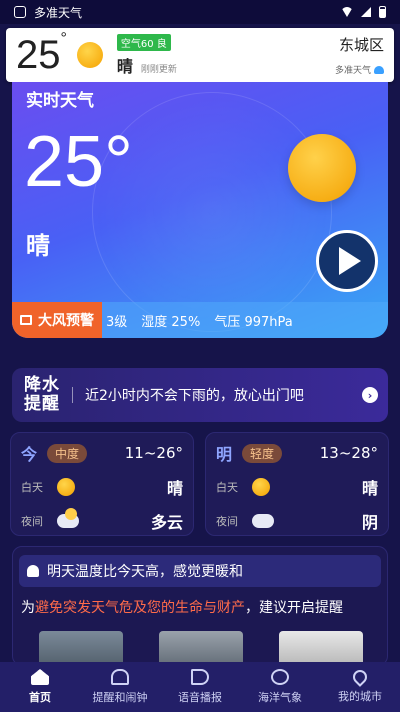 This screenshot has width=400, height=712. Describe the element at coordinates (370, 395) in the screenshot. I see `chevron-right-icon: ›` at that location.